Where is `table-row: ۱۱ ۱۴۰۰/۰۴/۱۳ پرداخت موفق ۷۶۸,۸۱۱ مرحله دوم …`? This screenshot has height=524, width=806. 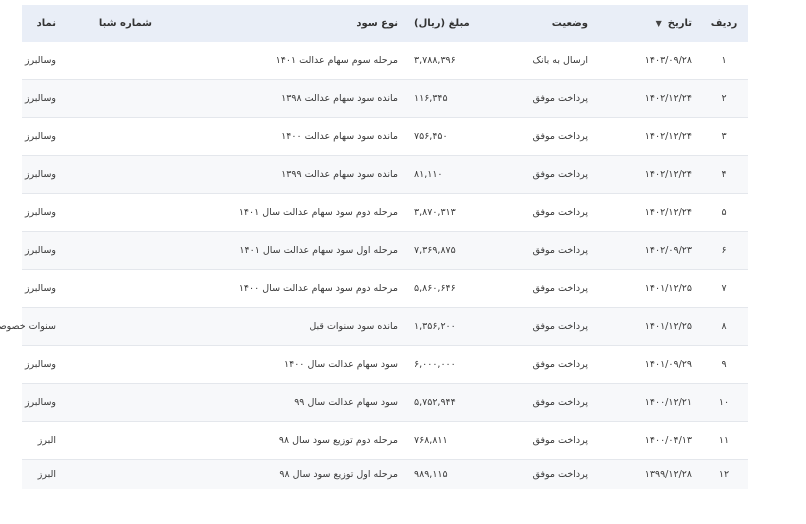
table-row: ۱۱ ۱۴۰۰/۰۴/۱۳ پرداخت موفق ۷۶۸,۸۱۱ مرحله دوم … is located at coordinates (385, 440).